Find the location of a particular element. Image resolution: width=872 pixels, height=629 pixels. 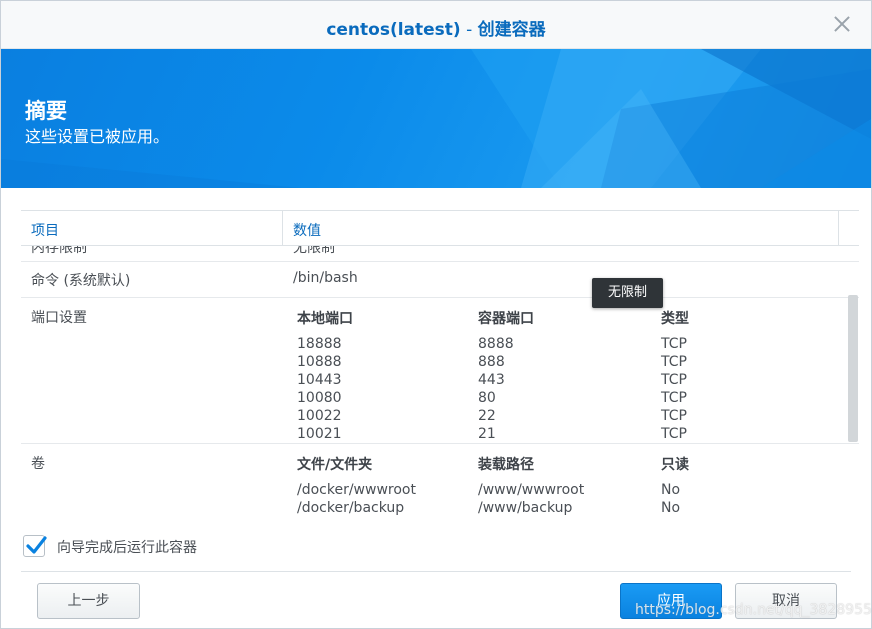

banner-subtitle: 这些设置已被应用。 is located at coordinates (97, 136).